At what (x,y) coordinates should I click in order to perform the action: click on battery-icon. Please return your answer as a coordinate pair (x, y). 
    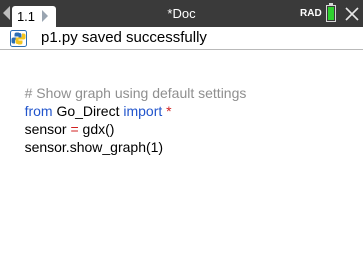
    Looking at the image, I should click on (331, 13).